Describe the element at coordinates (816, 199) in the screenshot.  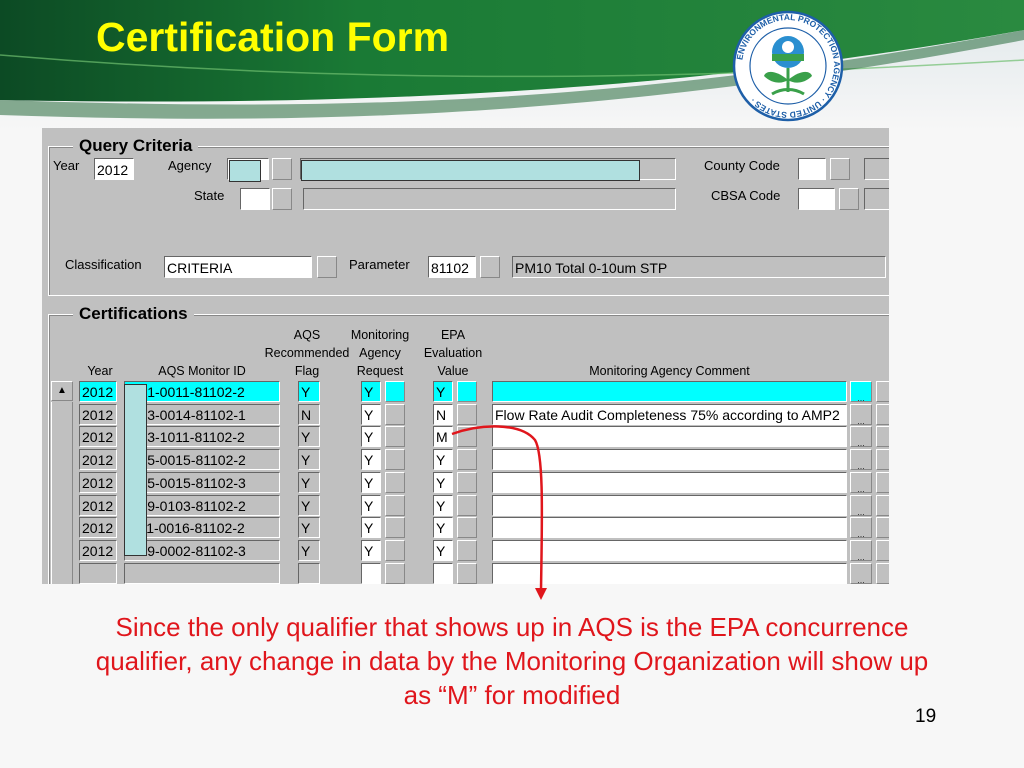
I see `cbsa-code-input` at that location.